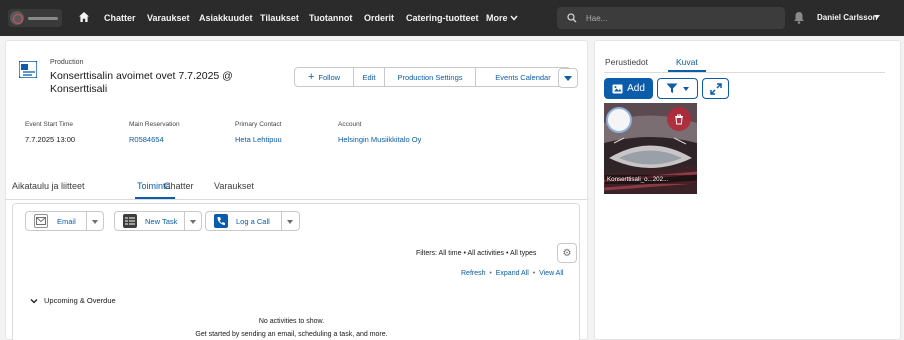 This screenshot has height=340, width=904. I want to click on upcoming-overdue-label: Upcoming & Overdue, so click(80, 300).